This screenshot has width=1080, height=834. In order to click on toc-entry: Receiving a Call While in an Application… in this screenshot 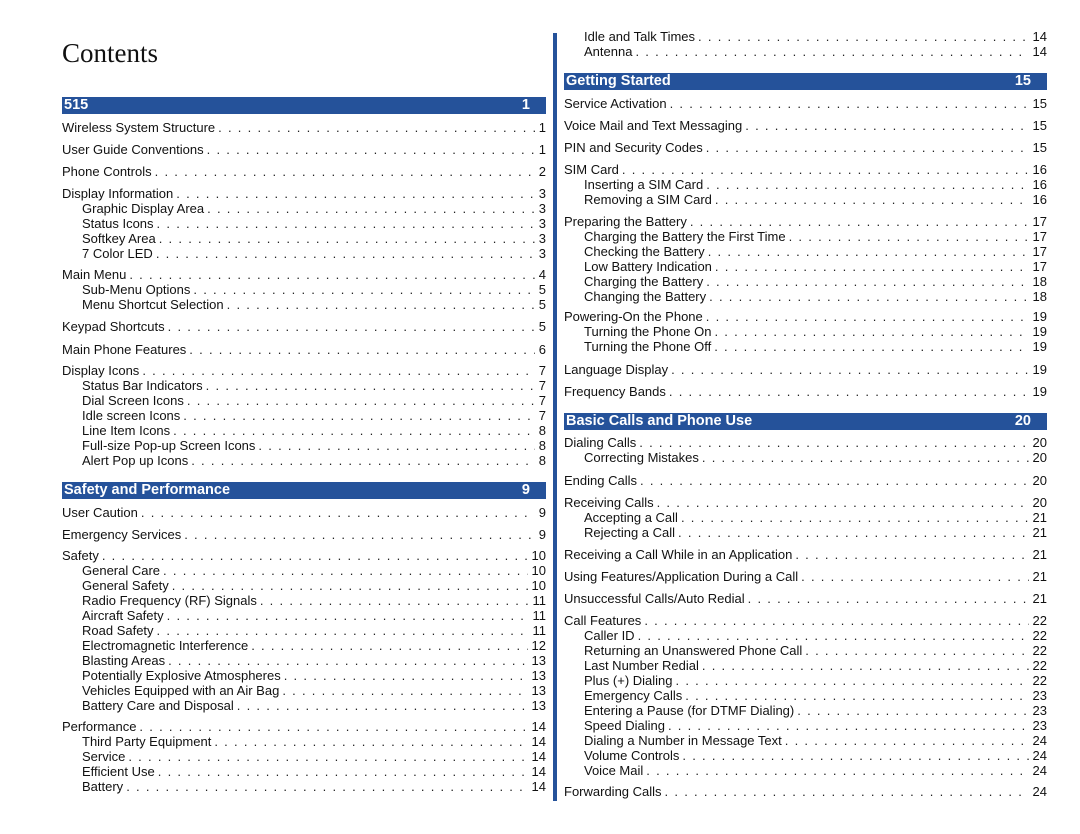, I will do `click(805, 554)`.